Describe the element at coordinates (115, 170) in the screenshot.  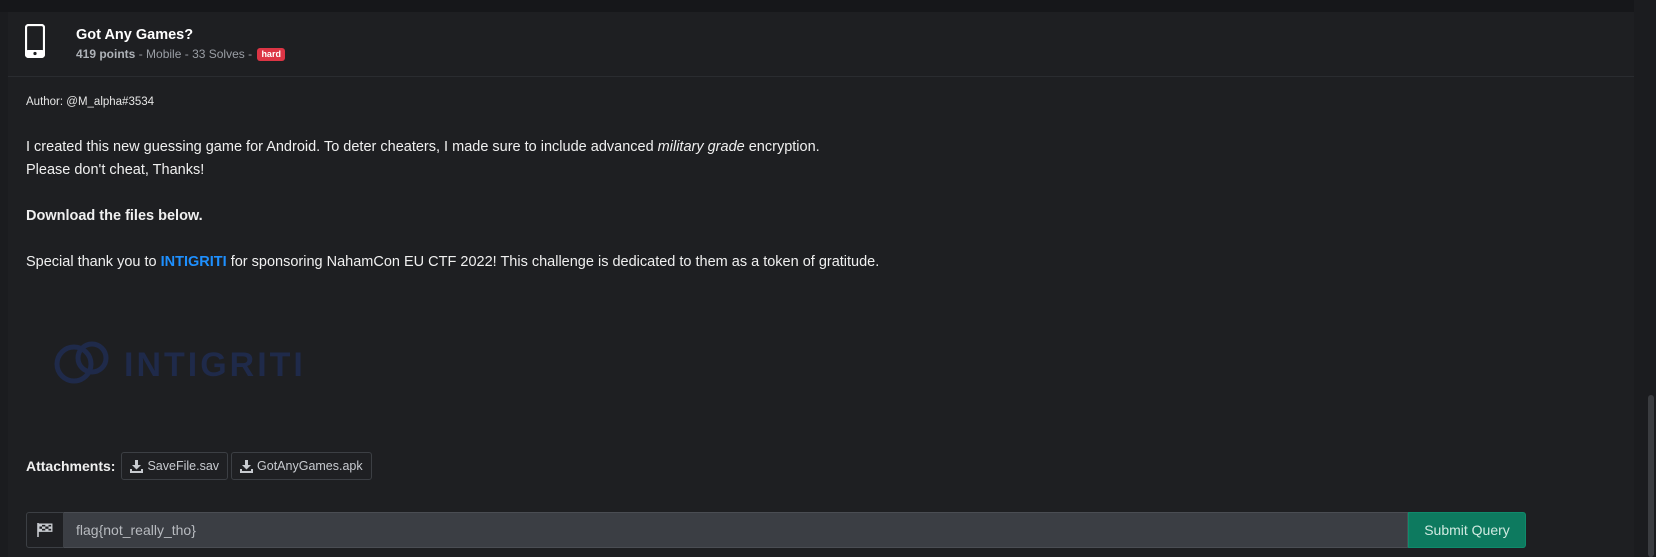
I see `description-line-2: Please don't cheat, Thanks!` at that location.